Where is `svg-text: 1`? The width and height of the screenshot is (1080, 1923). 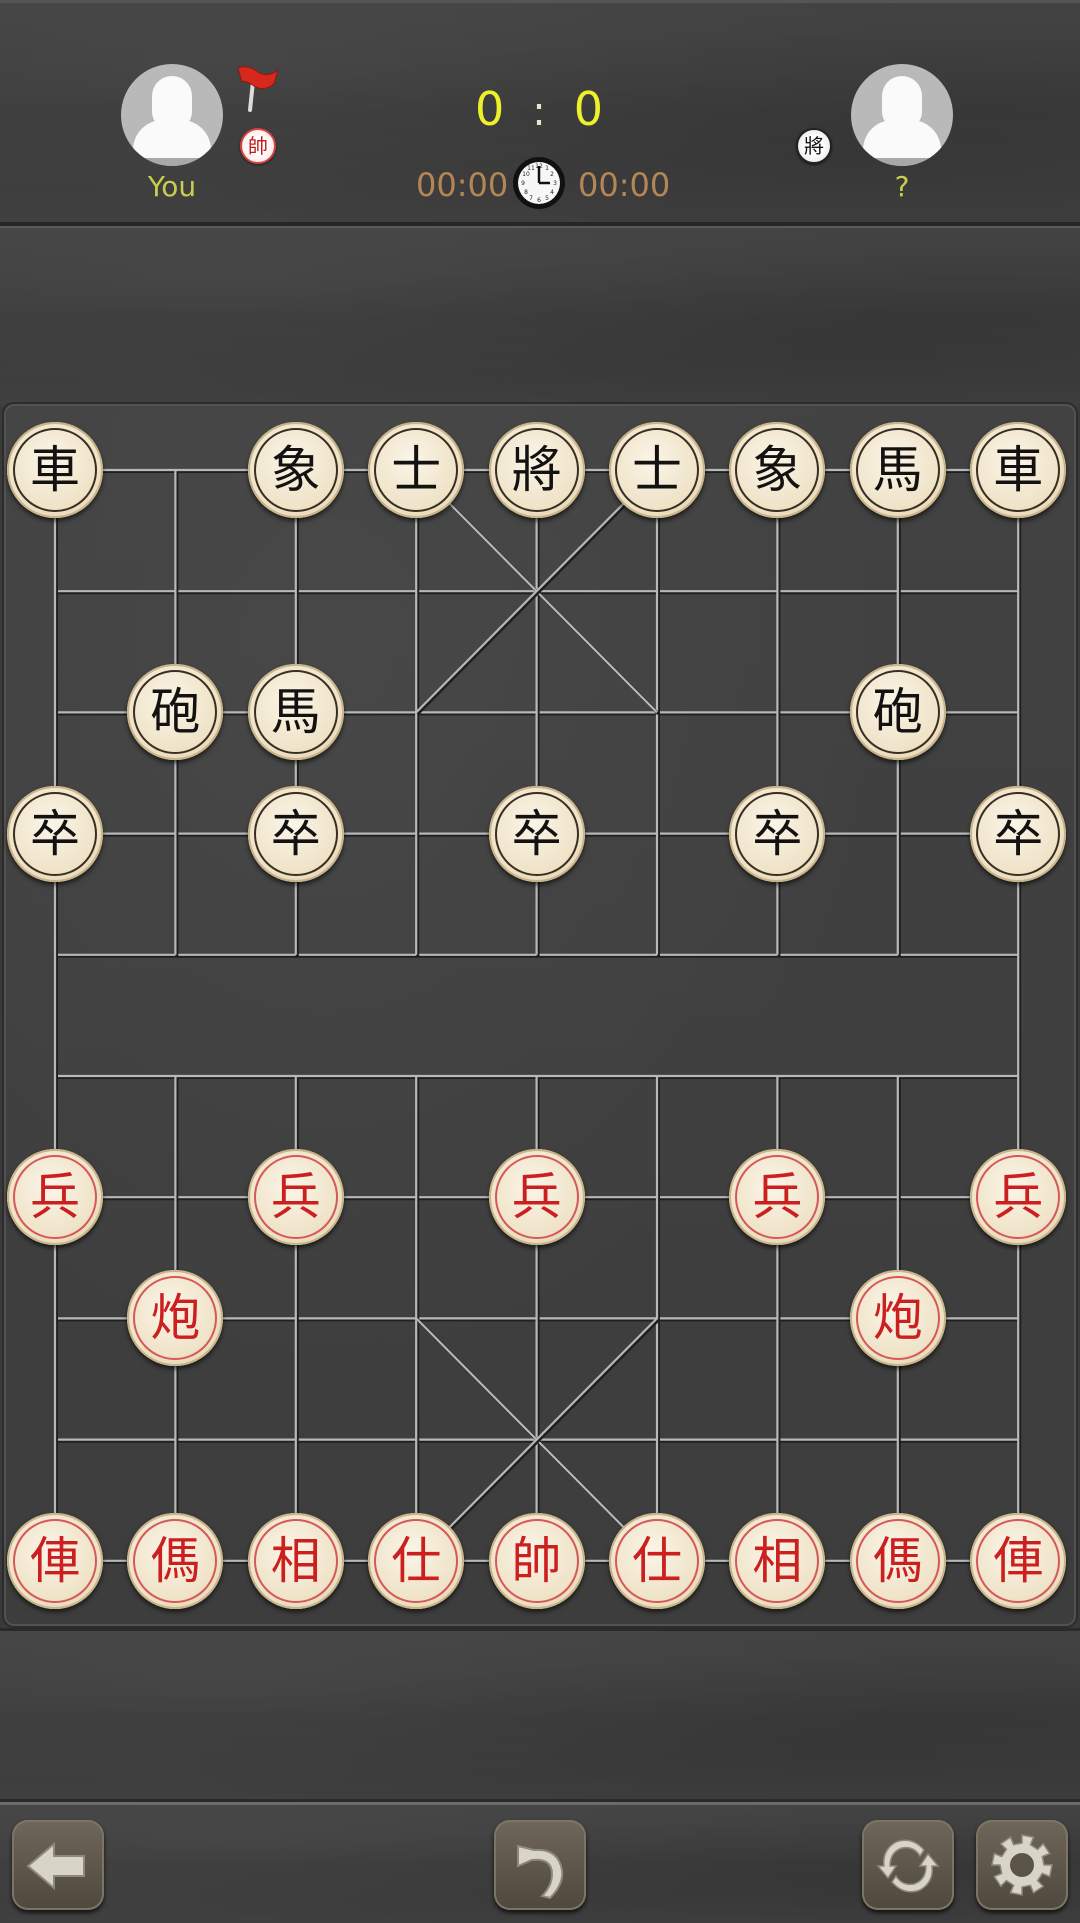
svg-text: 1 is located at coordinates (547, 168).